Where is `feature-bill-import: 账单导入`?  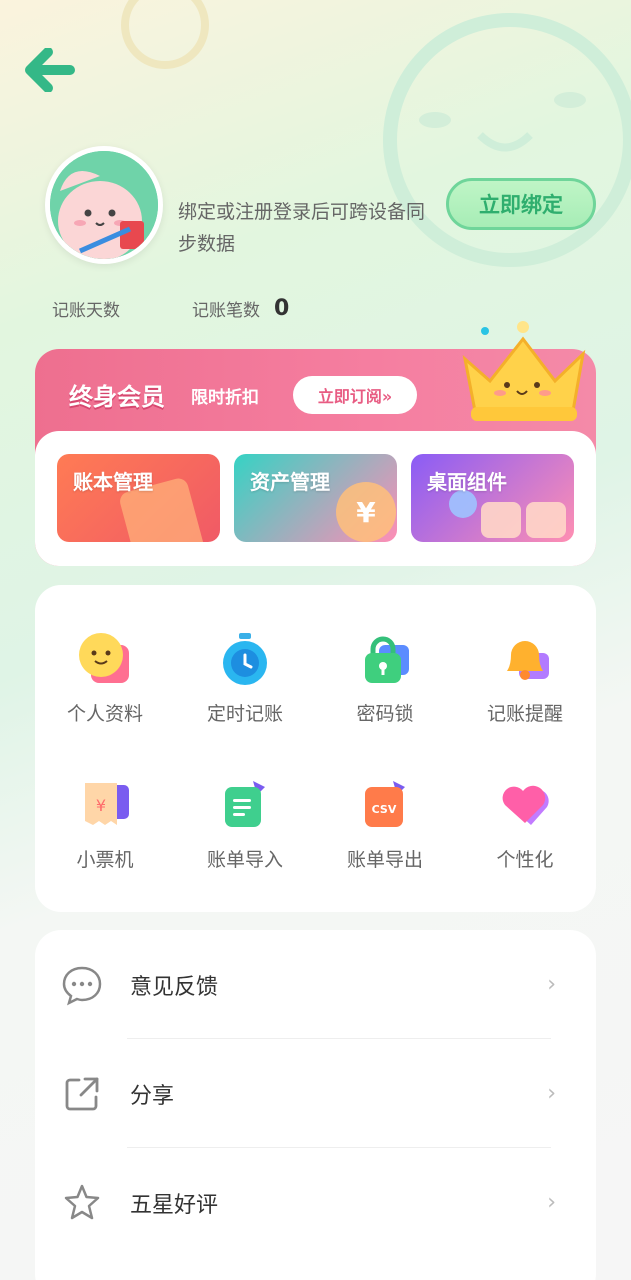 feature-bill-import: 账单导入 is located at coordinates (245, 824).